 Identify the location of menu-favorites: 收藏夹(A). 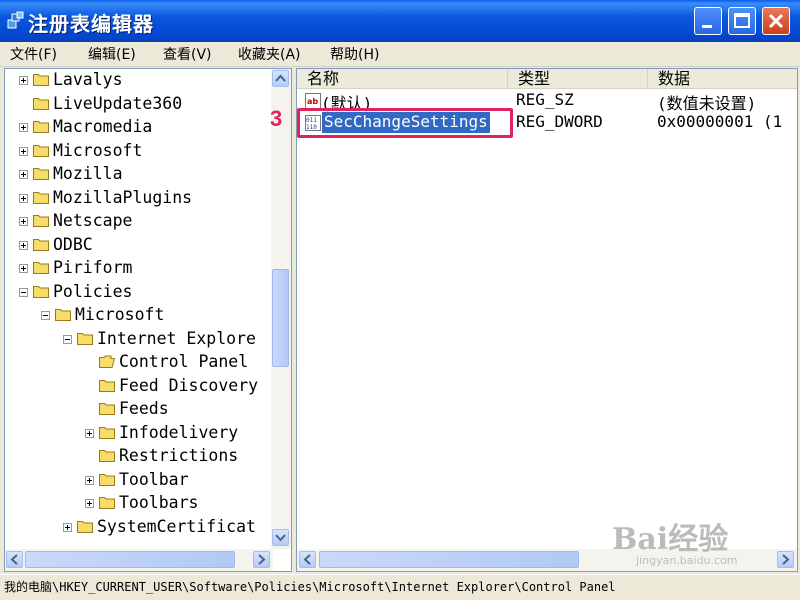
(269, 54).